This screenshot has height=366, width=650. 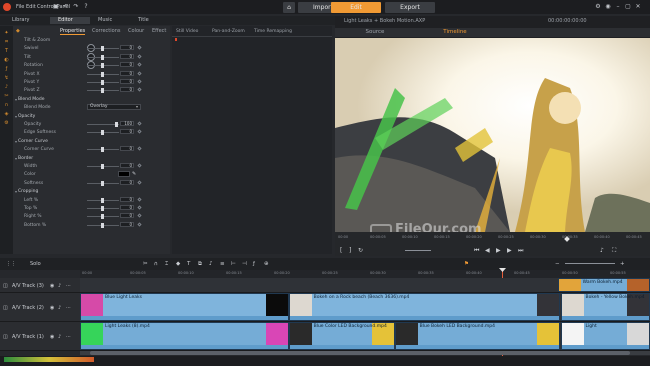 What do you see at coordinates (605, 336) in the screenshot?
I see `timeline-clip: Light` at bounding box center [605, 336].